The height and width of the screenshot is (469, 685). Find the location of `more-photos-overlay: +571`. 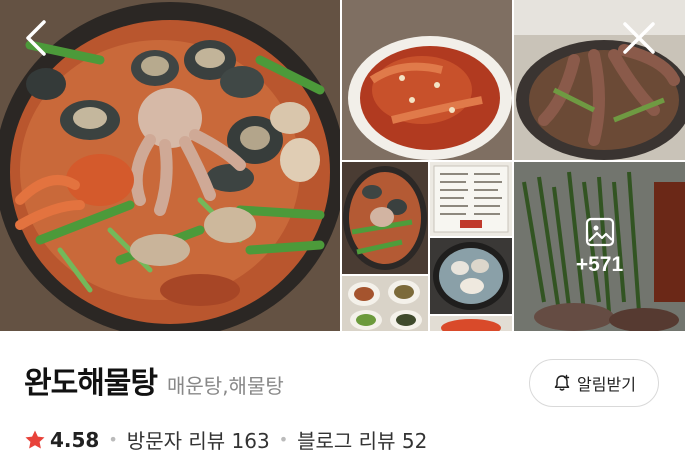

more-photos-overlay: +571 is located at coordinates (599, 246).